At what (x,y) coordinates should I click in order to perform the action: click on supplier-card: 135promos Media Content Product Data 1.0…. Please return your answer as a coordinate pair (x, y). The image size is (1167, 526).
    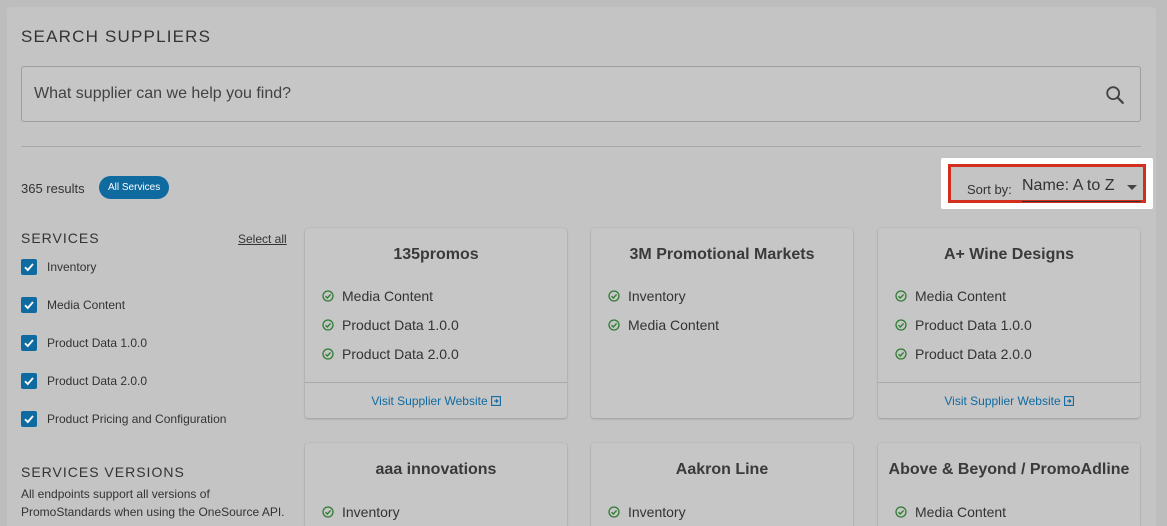
    Looking at the image, I should click on (436, 323).